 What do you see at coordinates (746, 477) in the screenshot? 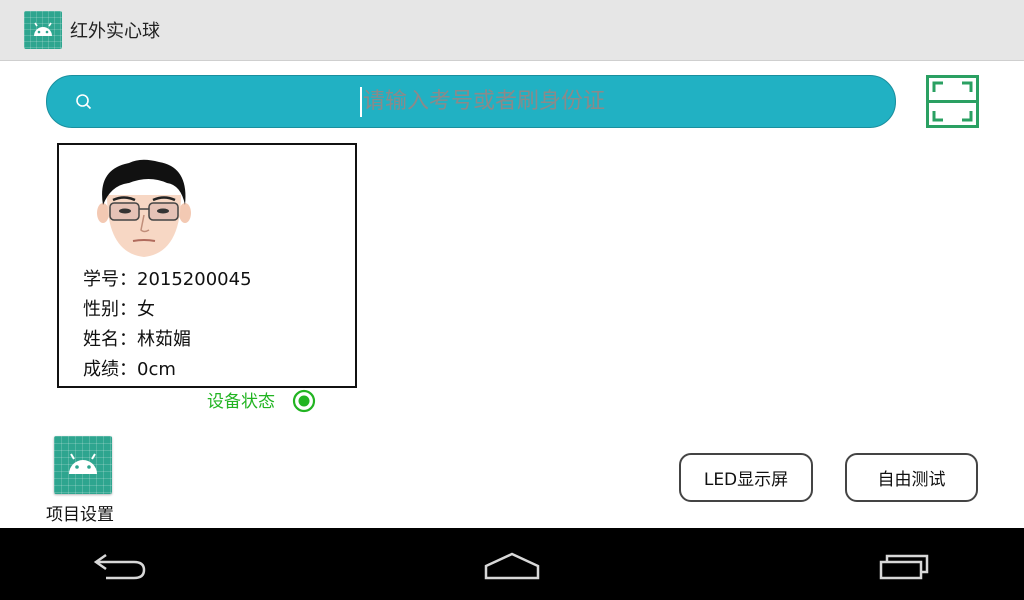
I see `led-display-button: LED显示屏` at bounding box center [746, 477].